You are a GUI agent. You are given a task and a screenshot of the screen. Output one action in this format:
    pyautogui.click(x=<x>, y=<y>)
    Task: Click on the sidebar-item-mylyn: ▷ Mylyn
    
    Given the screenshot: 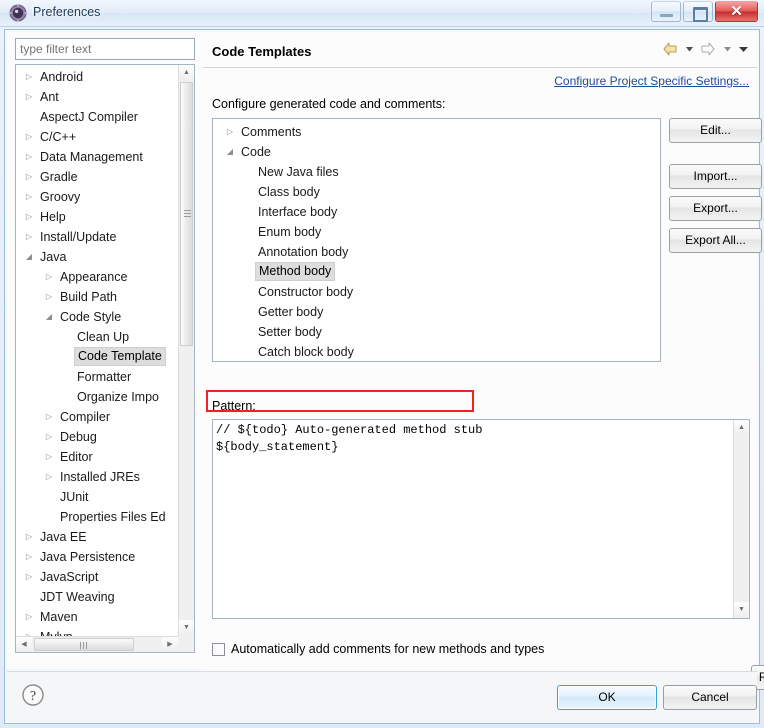 What is the action you would take?
    pyautogui.click(x=97, y=631)
    